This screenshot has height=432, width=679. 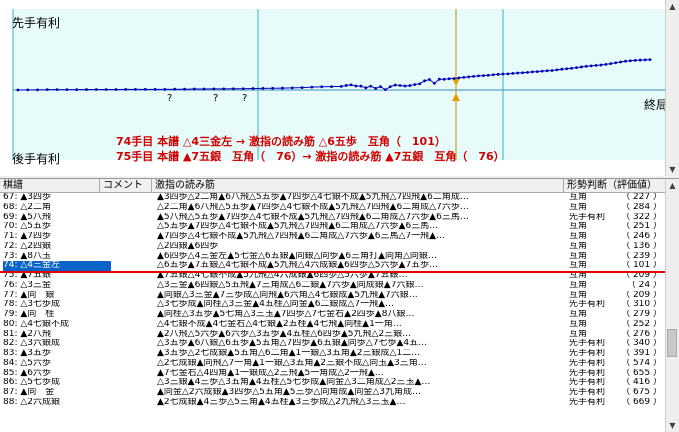 I want to click on score-cell: （ 340 ）, so click(x=641, y=344).